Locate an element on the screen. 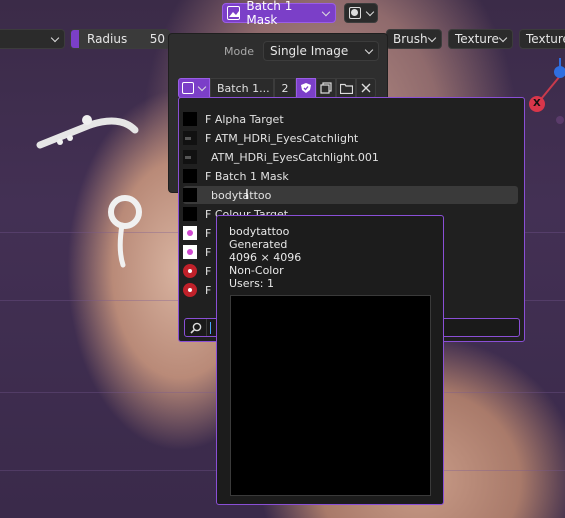 The height and width of the screenshot is (518, 565). image-selector-row: Batch 1... 2 is located at coordinates (278, 88).